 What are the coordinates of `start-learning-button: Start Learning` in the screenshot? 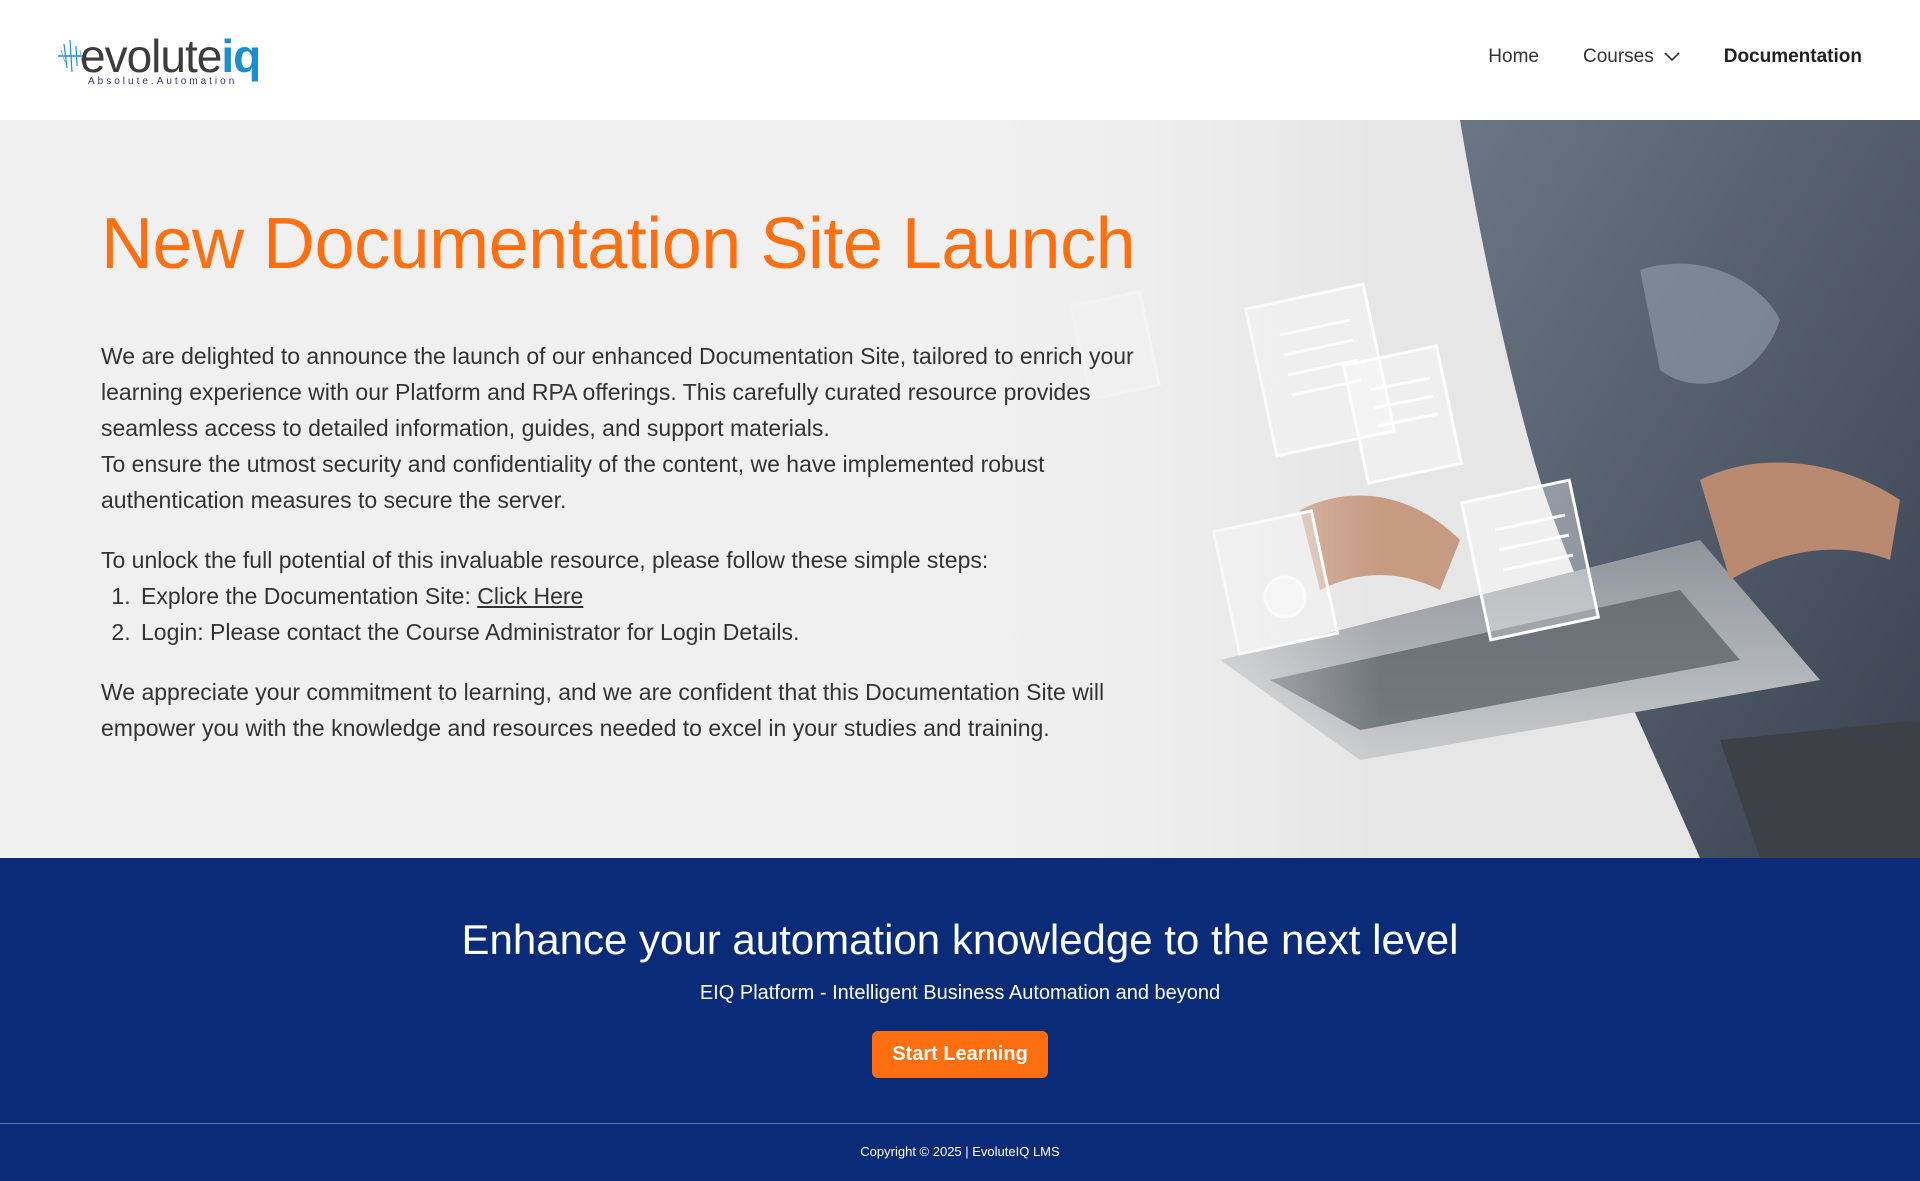 It's located at (960, 1054).